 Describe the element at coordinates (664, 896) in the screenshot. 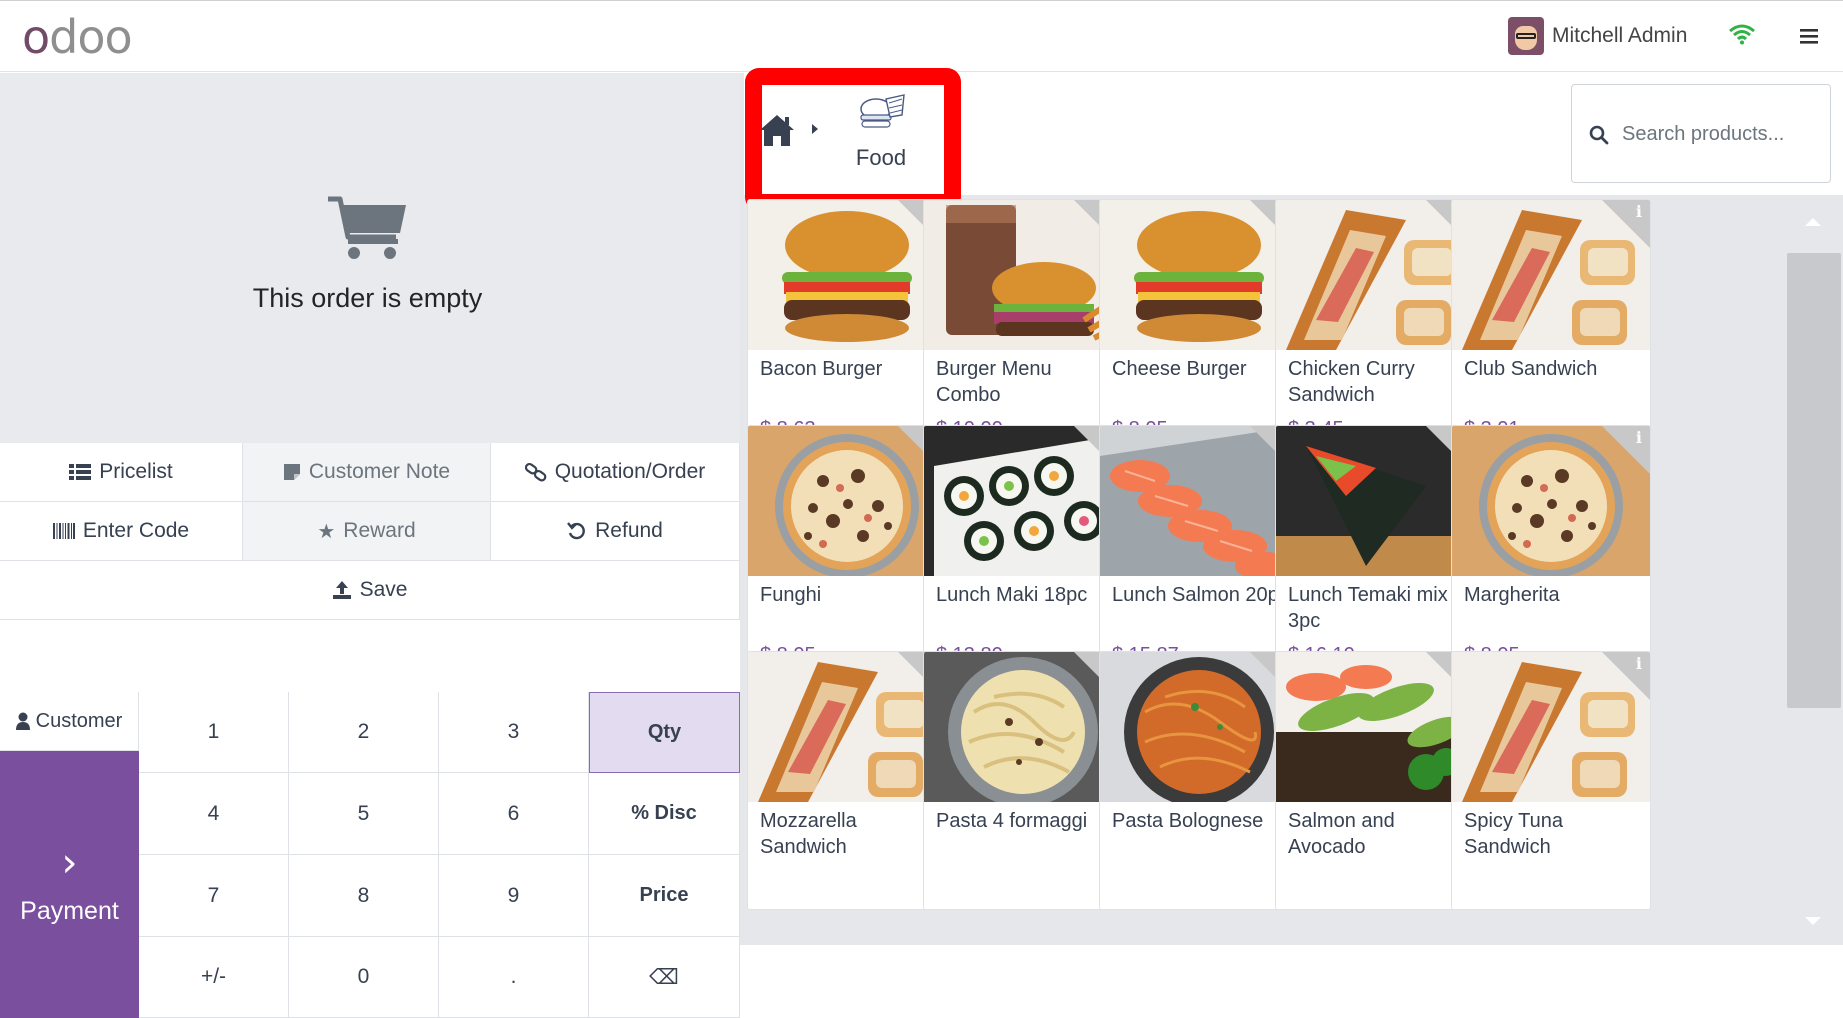

I see `numpad-key-price: Price` at that location.